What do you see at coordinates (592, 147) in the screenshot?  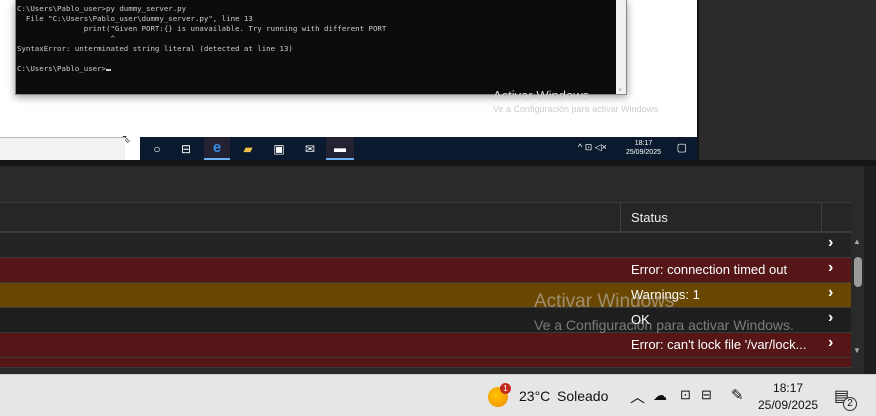 I see `tray-icons: ^ ⊡ ◁×` at bounding box center [592, 147].